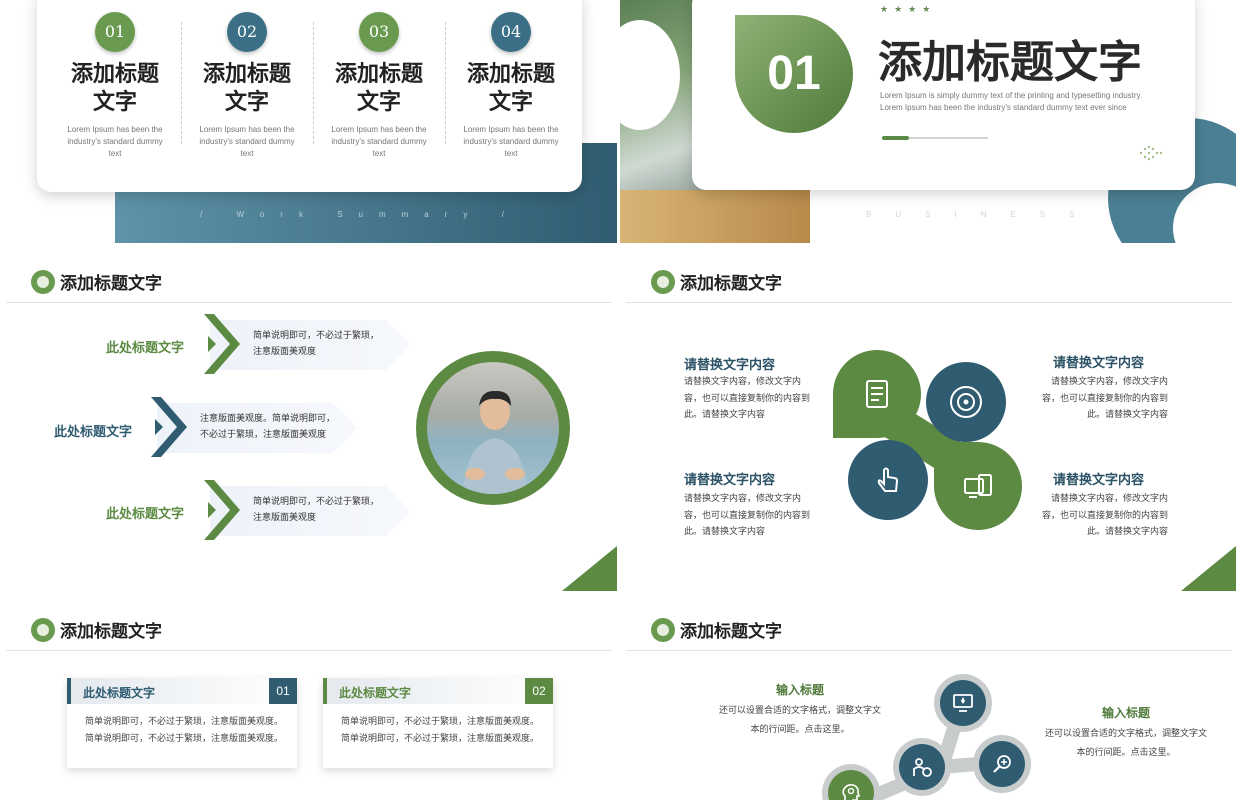 This screenshot has width=1236, height=800. I want to click on document-icon, so click(877, 394).